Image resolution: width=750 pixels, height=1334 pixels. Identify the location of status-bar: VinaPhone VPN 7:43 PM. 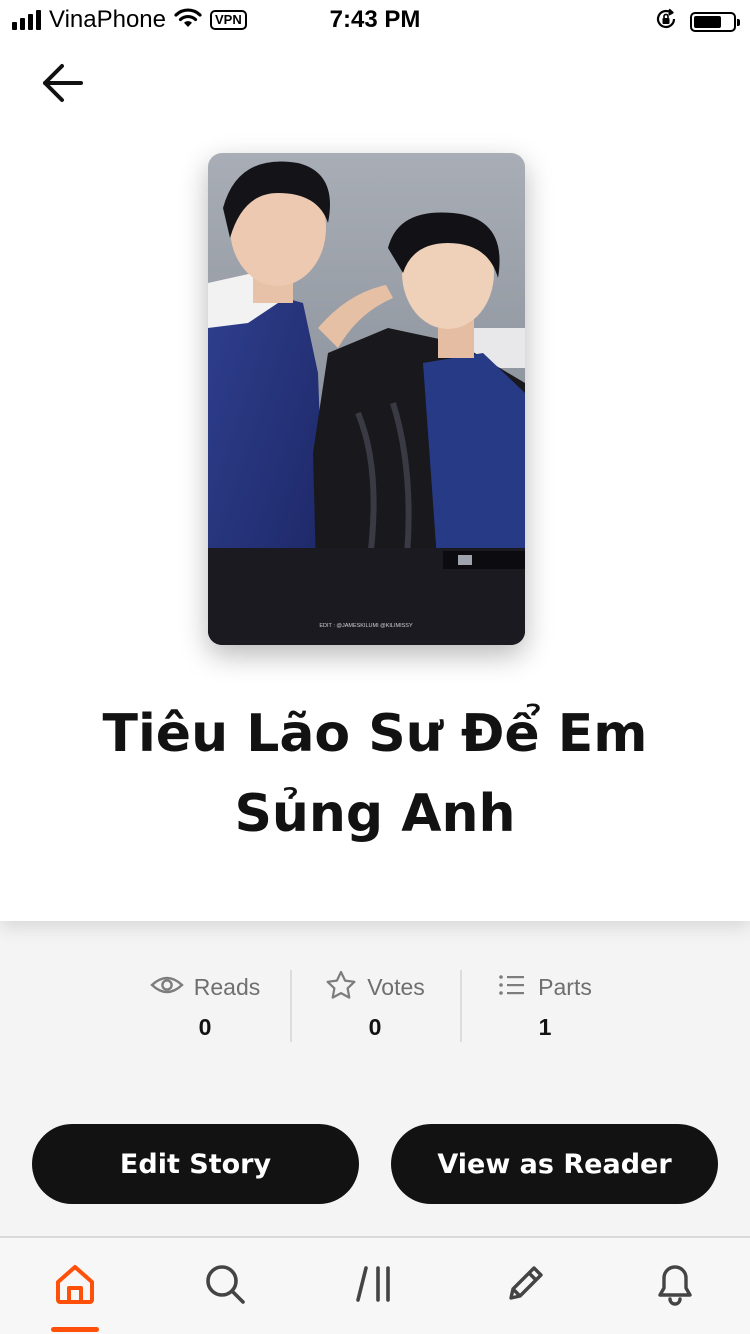
(375, 20).